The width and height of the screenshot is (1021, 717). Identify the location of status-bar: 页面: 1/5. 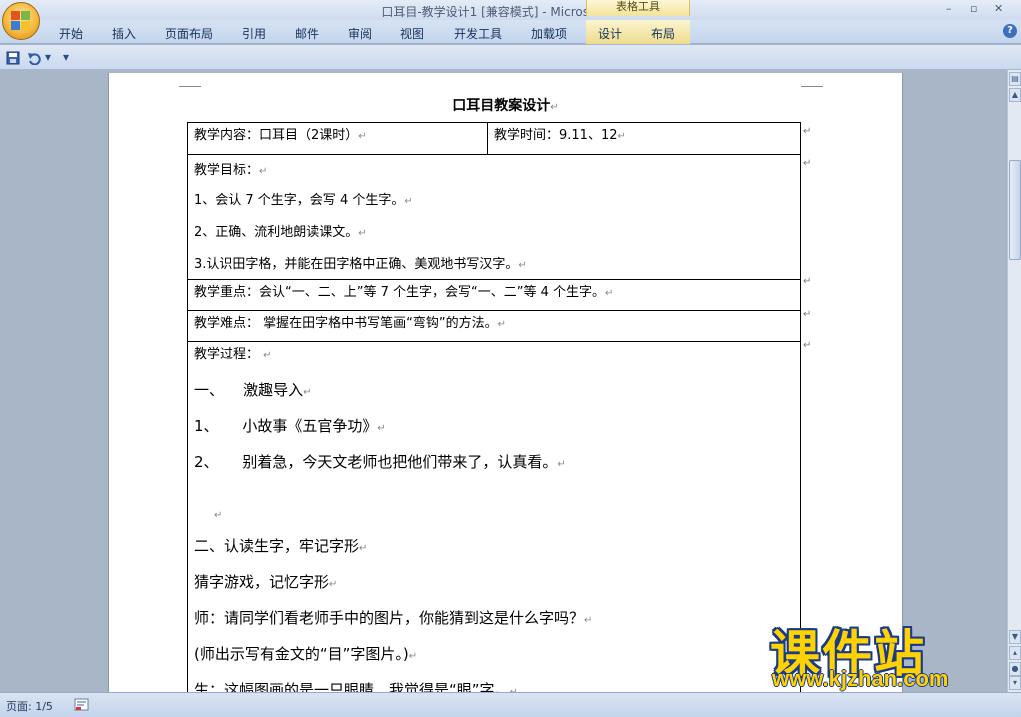
(510, 704).